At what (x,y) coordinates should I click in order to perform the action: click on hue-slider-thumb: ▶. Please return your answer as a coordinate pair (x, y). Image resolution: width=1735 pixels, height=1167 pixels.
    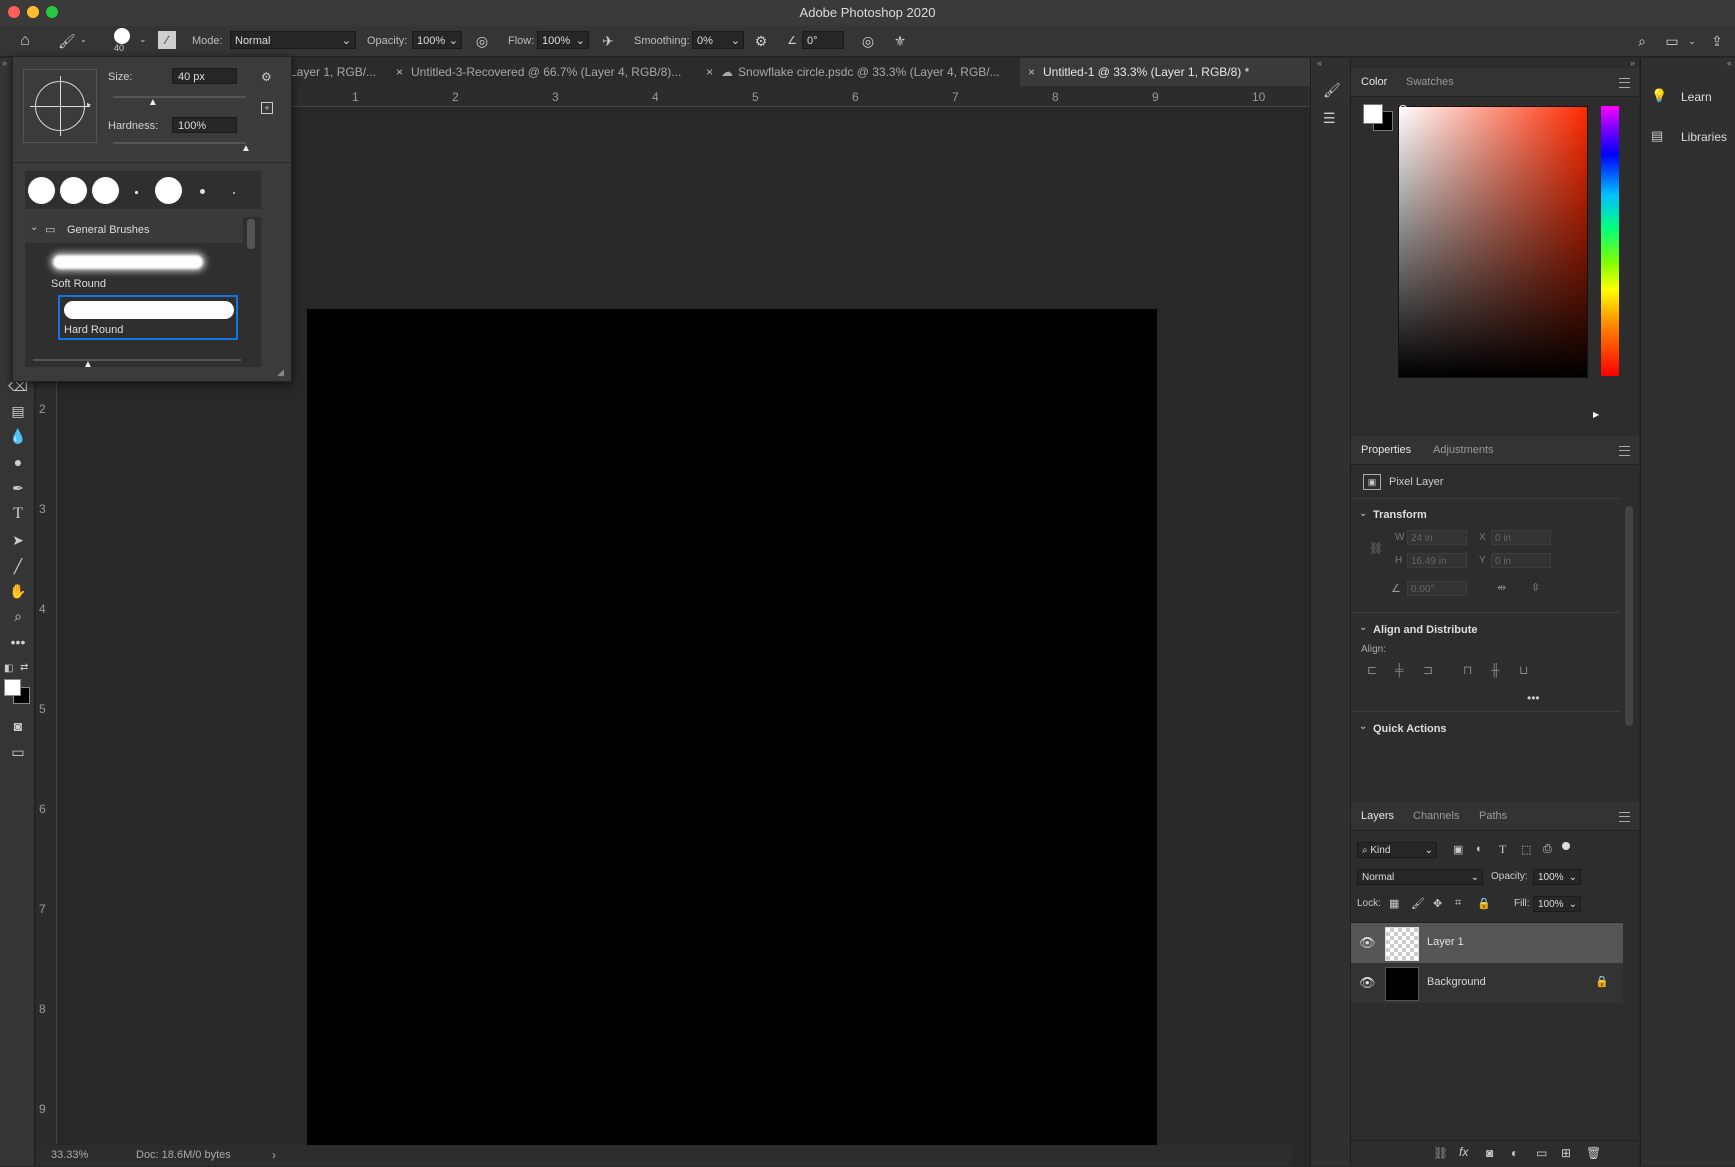
    Looking at the image, I should click on (1596, 414).